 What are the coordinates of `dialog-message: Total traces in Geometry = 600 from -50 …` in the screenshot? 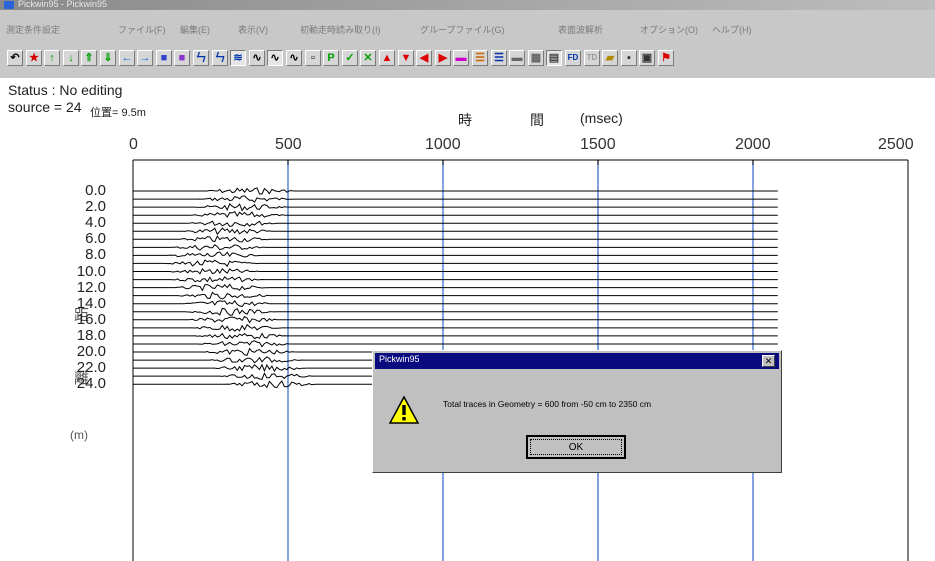 It's located at (547, 404).